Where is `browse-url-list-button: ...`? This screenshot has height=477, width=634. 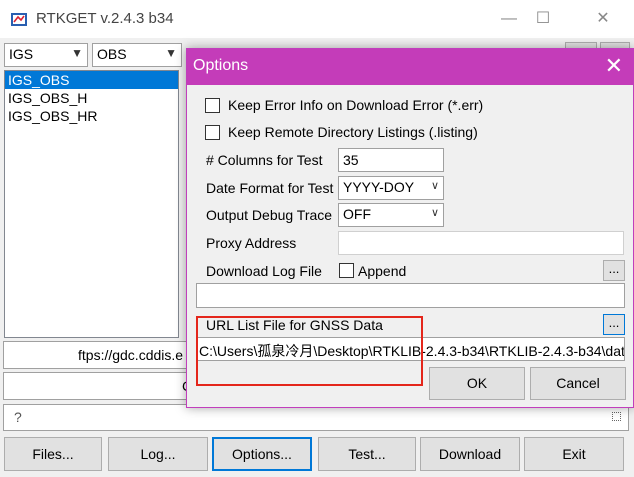 browse-url-list-button: ... is located at coordinates (614, 324).